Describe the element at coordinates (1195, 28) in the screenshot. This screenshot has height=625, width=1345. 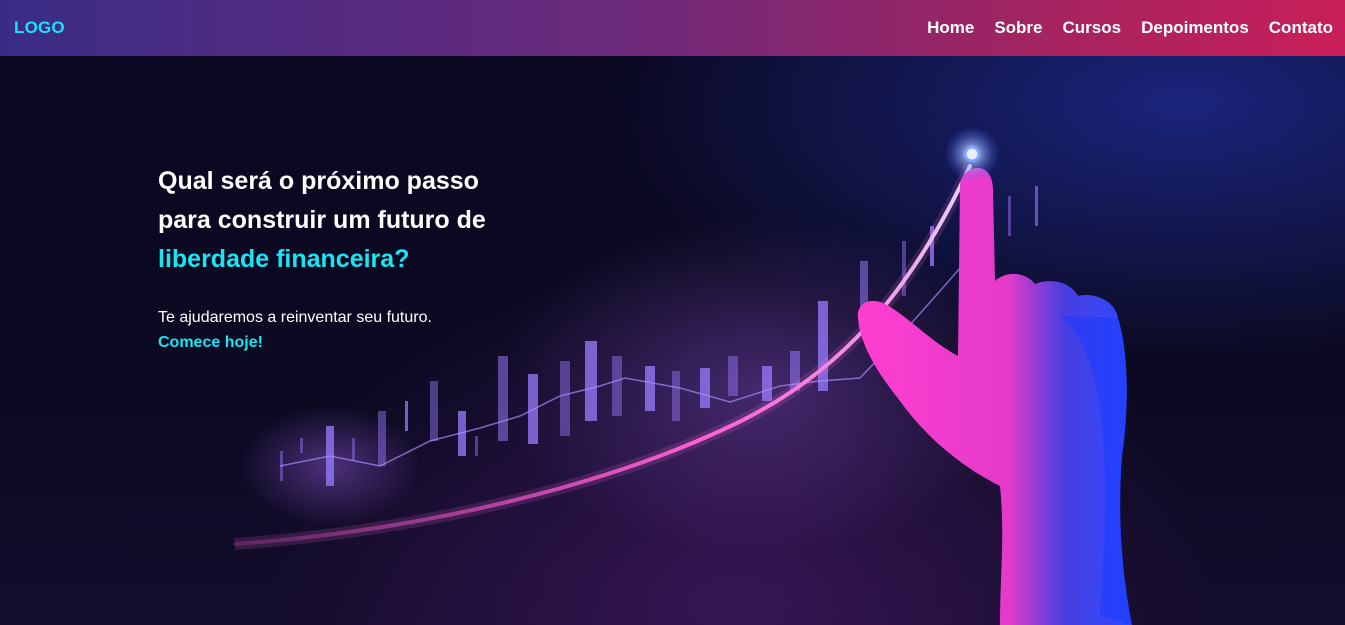
I see `nav-depoimentos: Depoimentos` at that location.